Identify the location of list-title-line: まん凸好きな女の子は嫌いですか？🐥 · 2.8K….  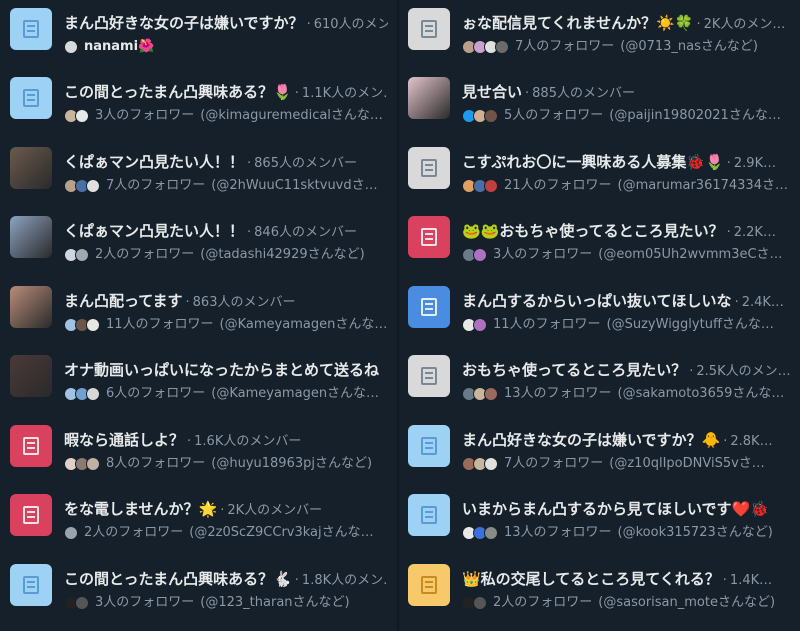
(626, 440).